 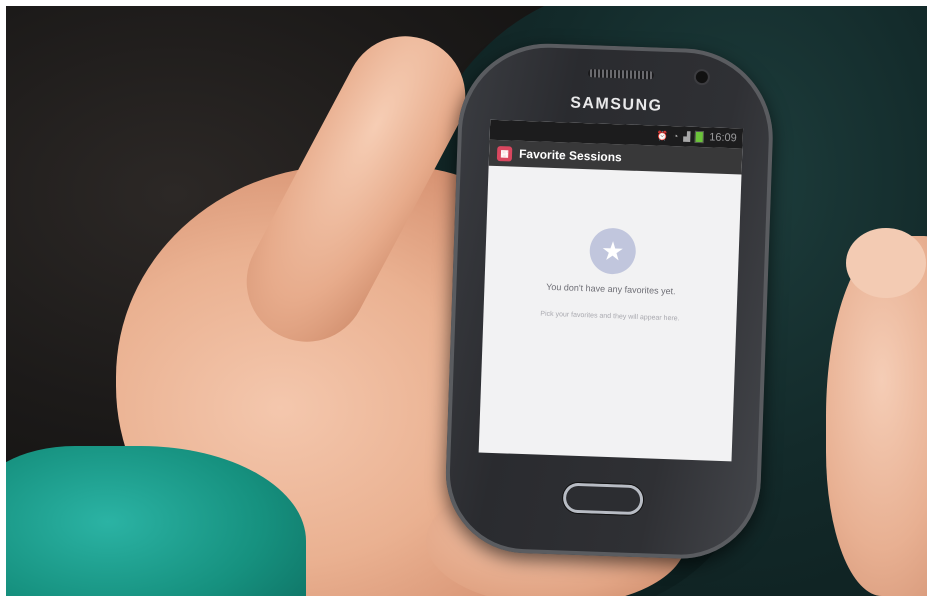 What do you see at coordinates (621, 74) in the screenshot?
I see `earpiece-speaker` at bounding box center [621, 74].